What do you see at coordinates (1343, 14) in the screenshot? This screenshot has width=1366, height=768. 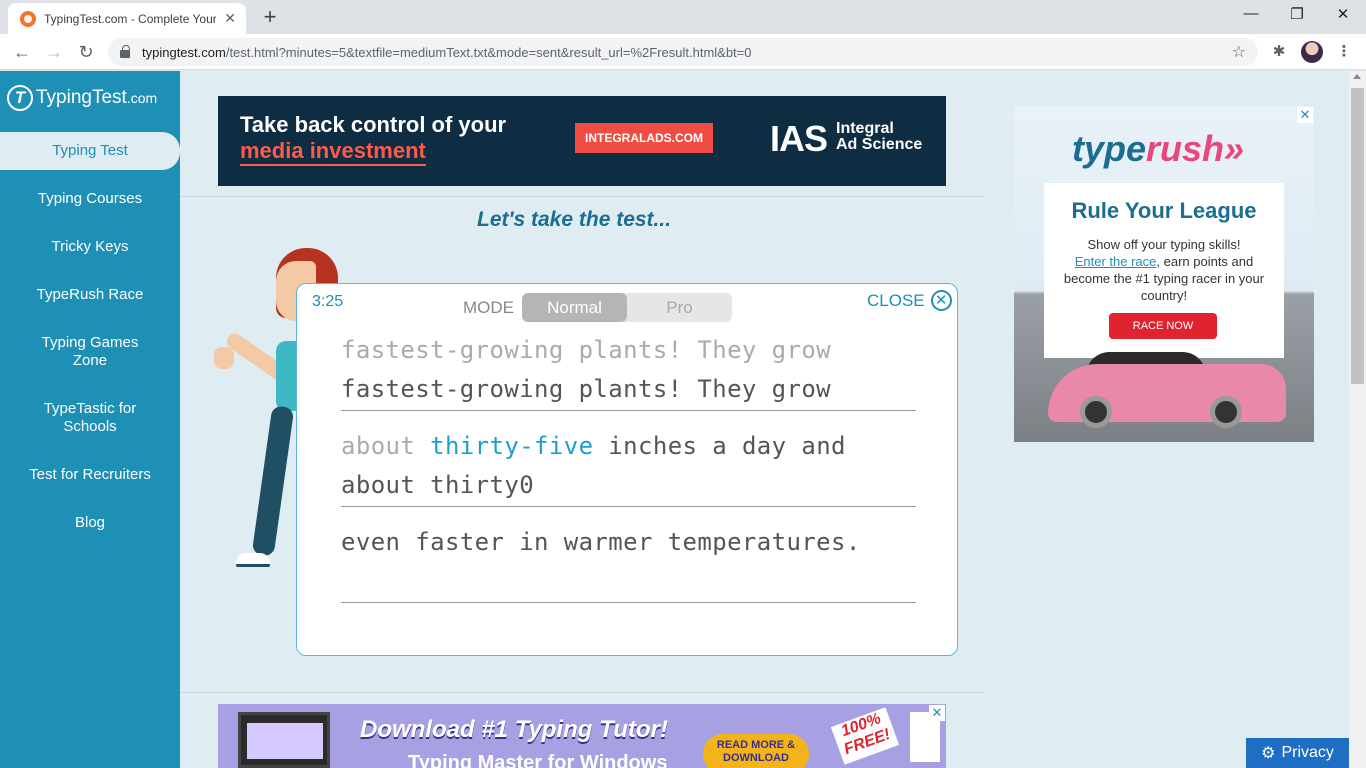 I see `window-close-button: ✕` at bounding box center [1343, 14].